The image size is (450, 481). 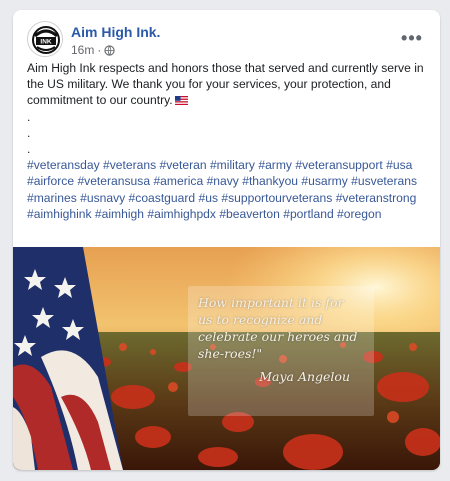 I want to click on hashtag-link: #supportourveterans, so click(x=276, y=198).